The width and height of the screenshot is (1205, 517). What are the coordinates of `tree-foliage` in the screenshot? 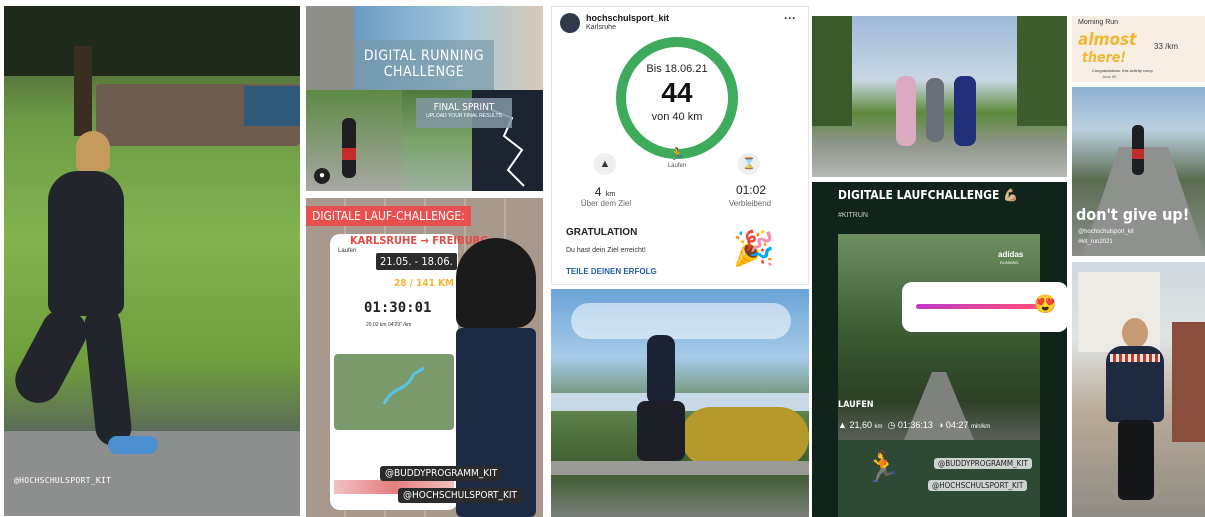 It's located at (152, 41).